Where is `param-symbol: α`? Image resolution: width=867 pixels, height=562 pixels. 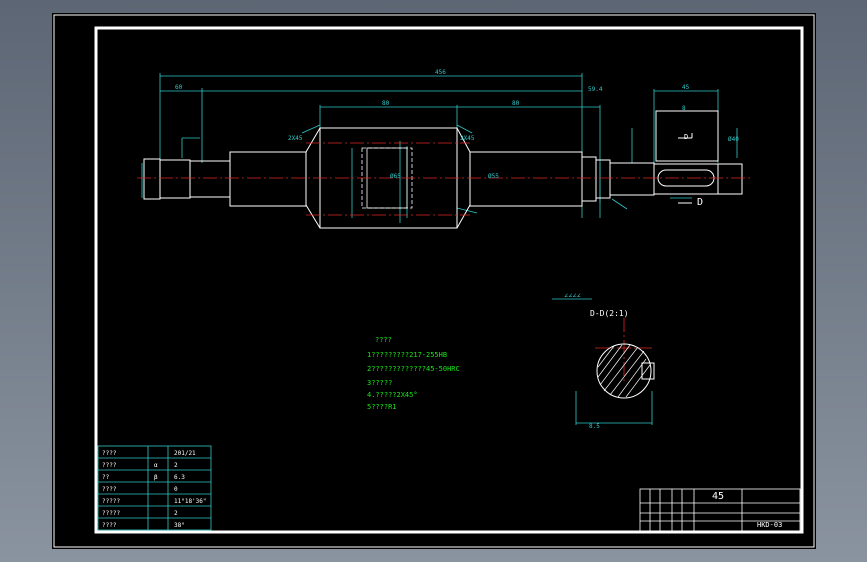 param-symbol: α is located at coordinates (156, 465).